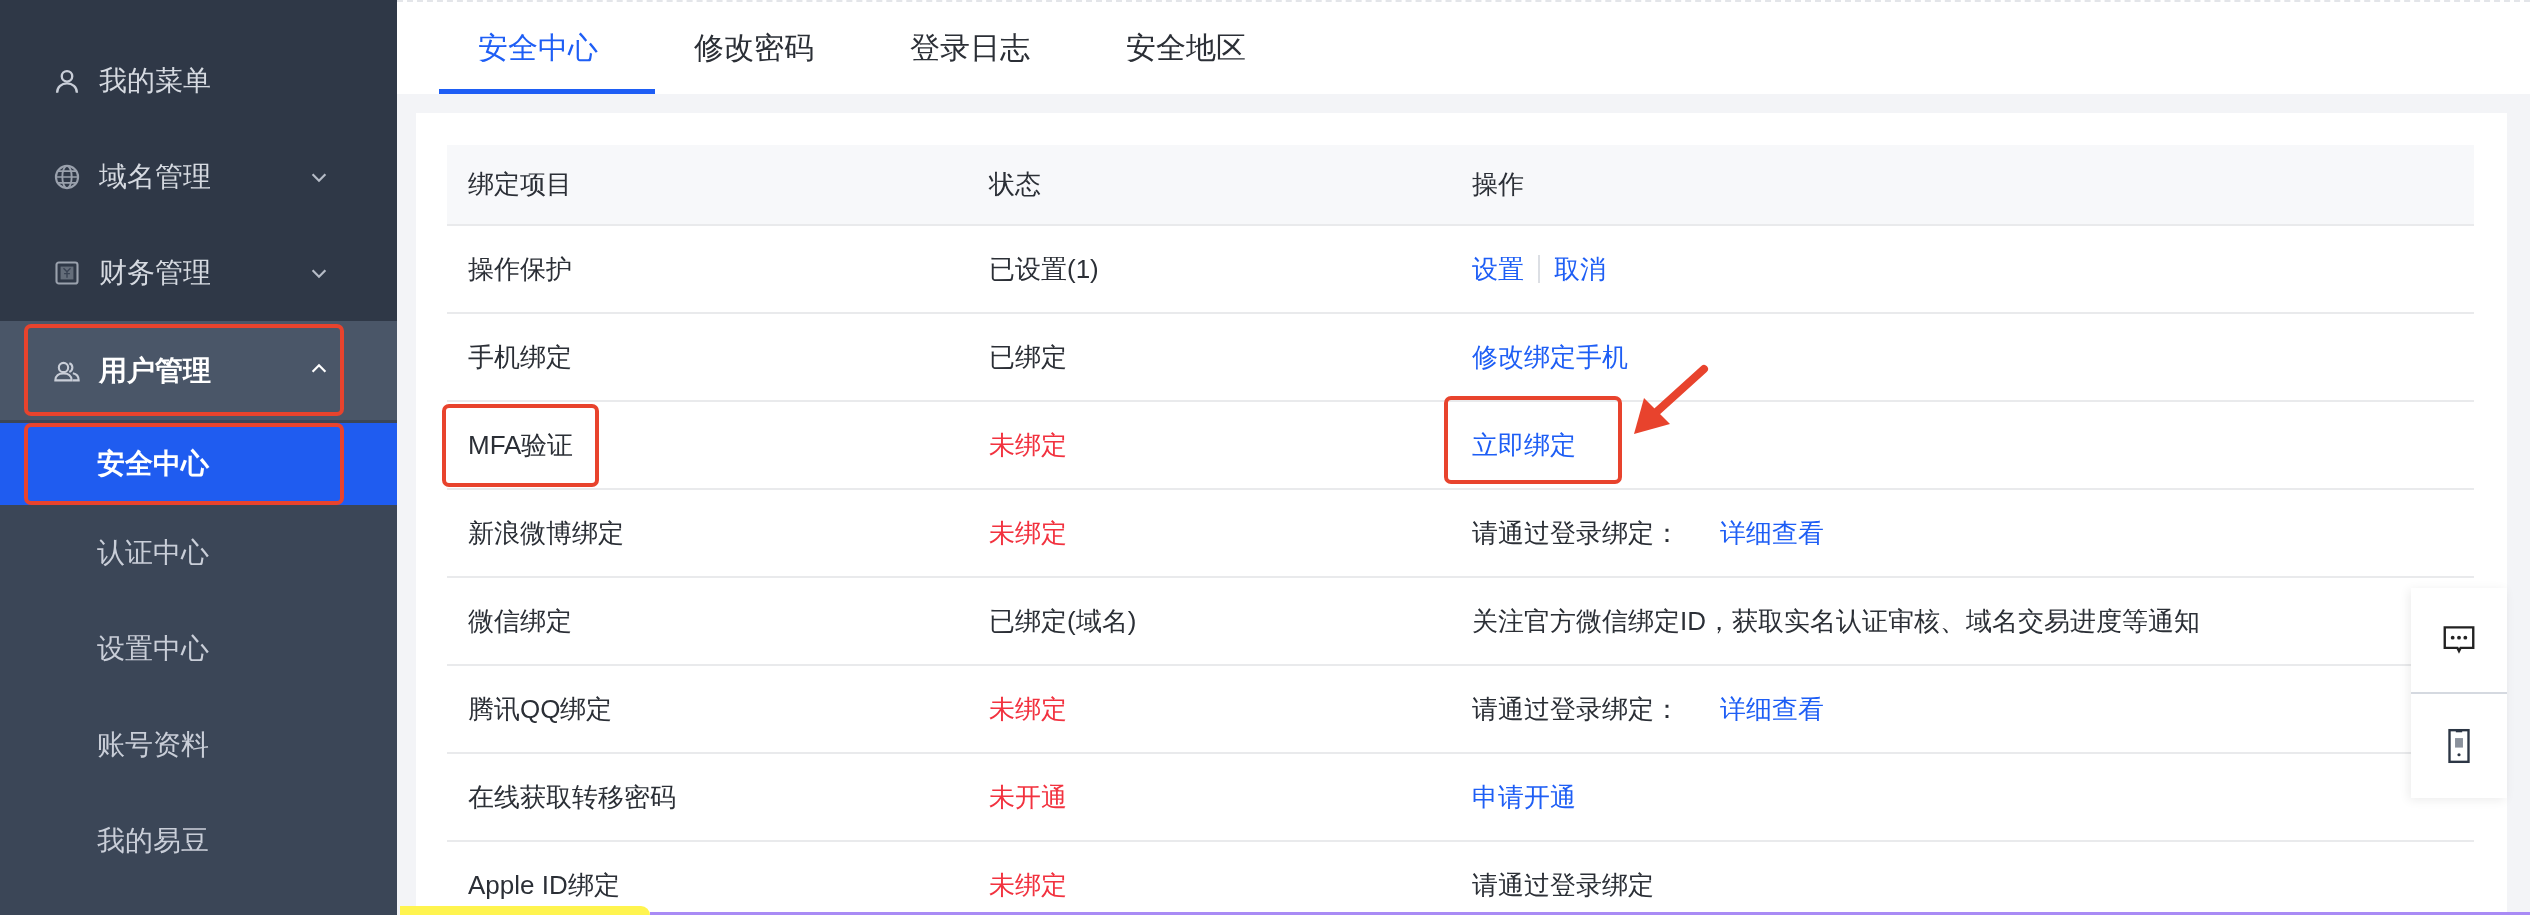  What do you see at coordinates (198, 464) in the screenshot?
I see `submenu-item: 安全中心` at bounding box center [198, 464].